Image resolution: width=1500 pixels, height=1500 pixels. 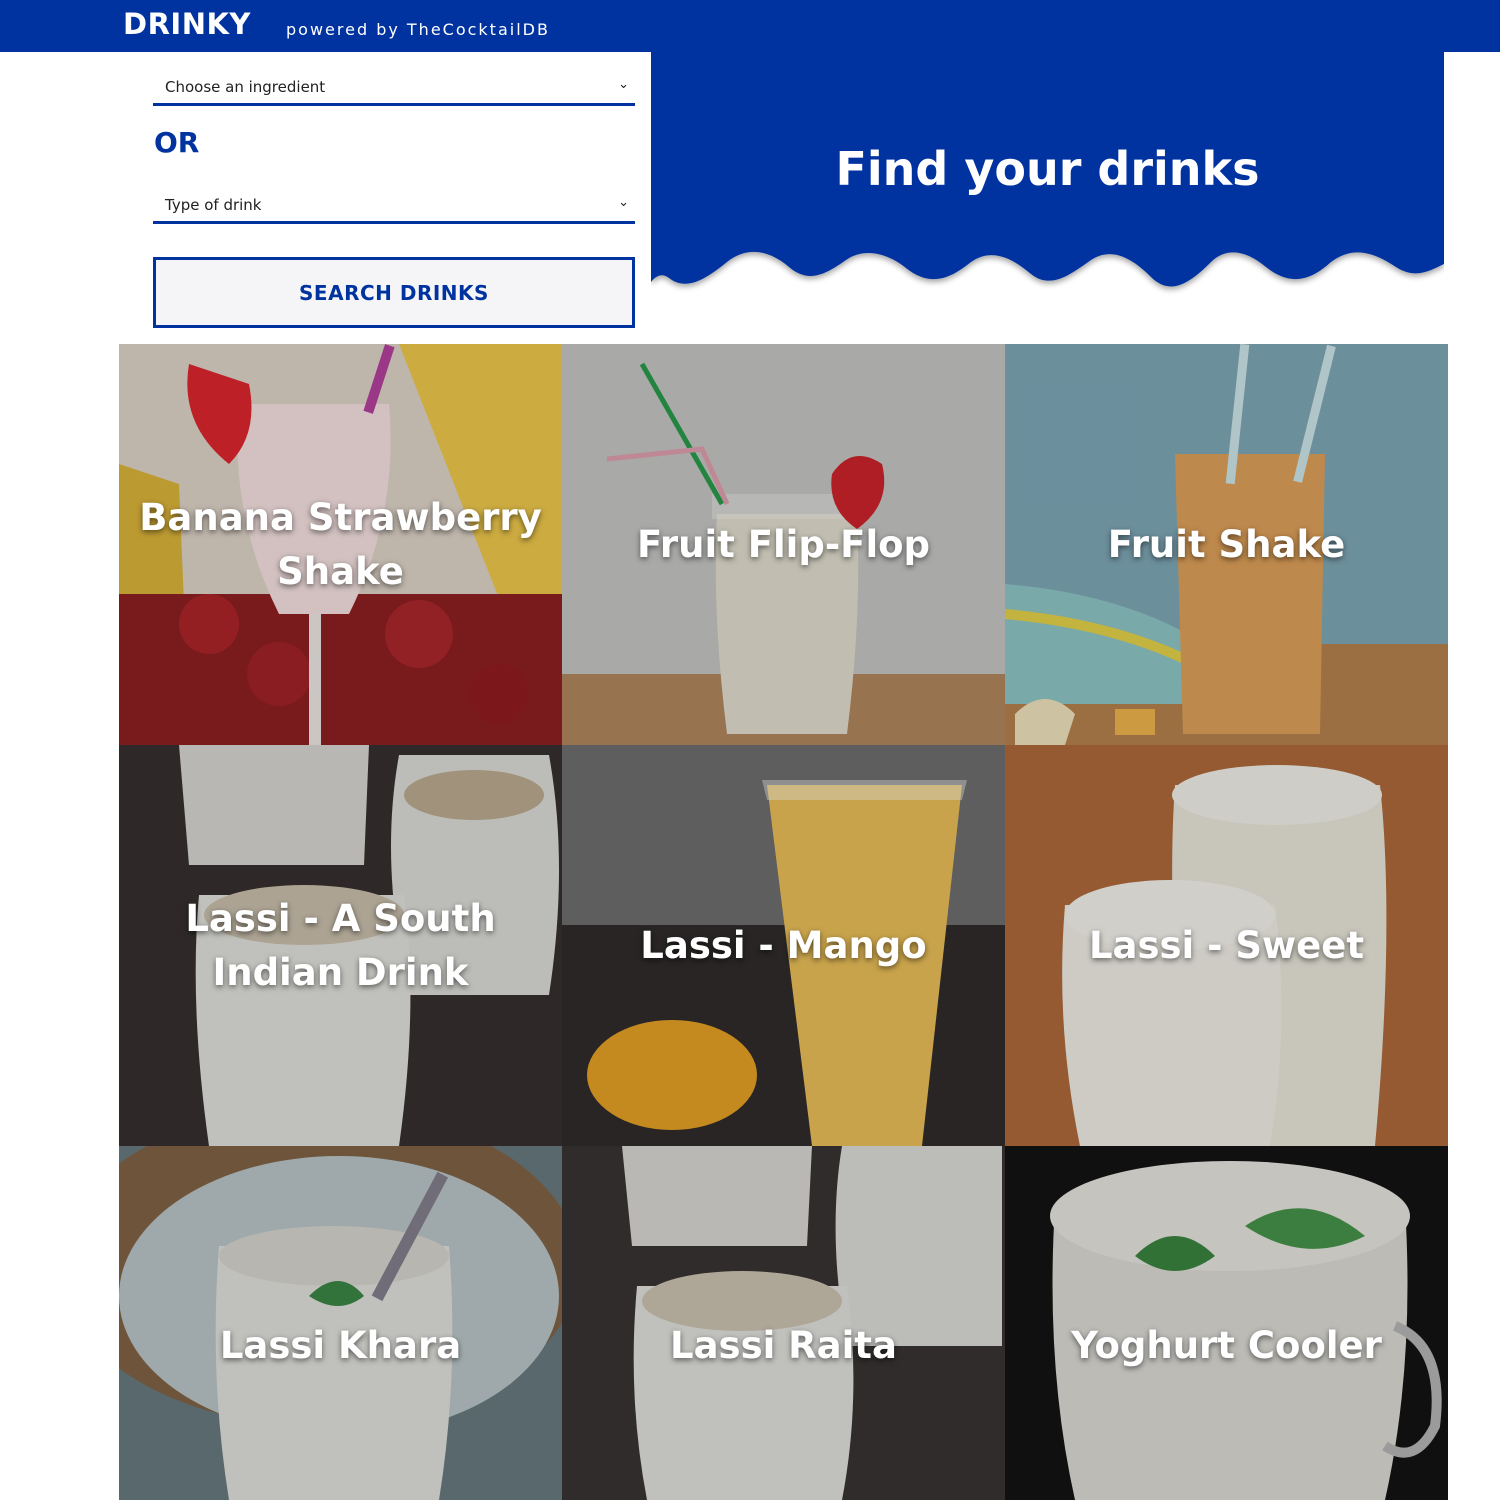 I want to click on search-drinks-button: SEARCH DRINKS, so click(x=394, y=292).